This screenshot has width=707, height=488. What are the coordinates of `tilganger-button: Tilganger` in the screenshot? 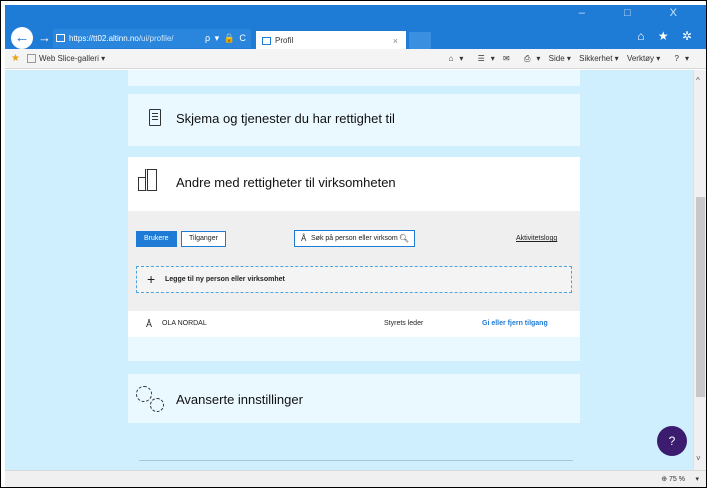 It's located at (203, 239).